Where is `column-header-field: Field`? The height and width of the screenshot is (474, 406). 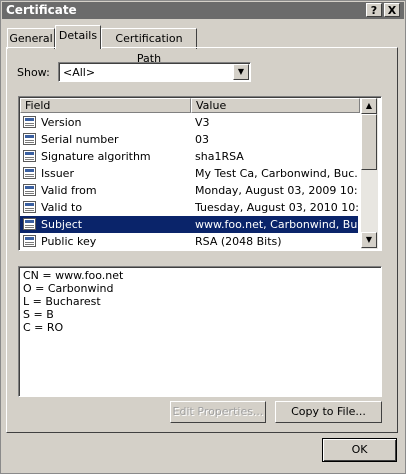
column-header-field: Field is located at coordinates (105, 105).